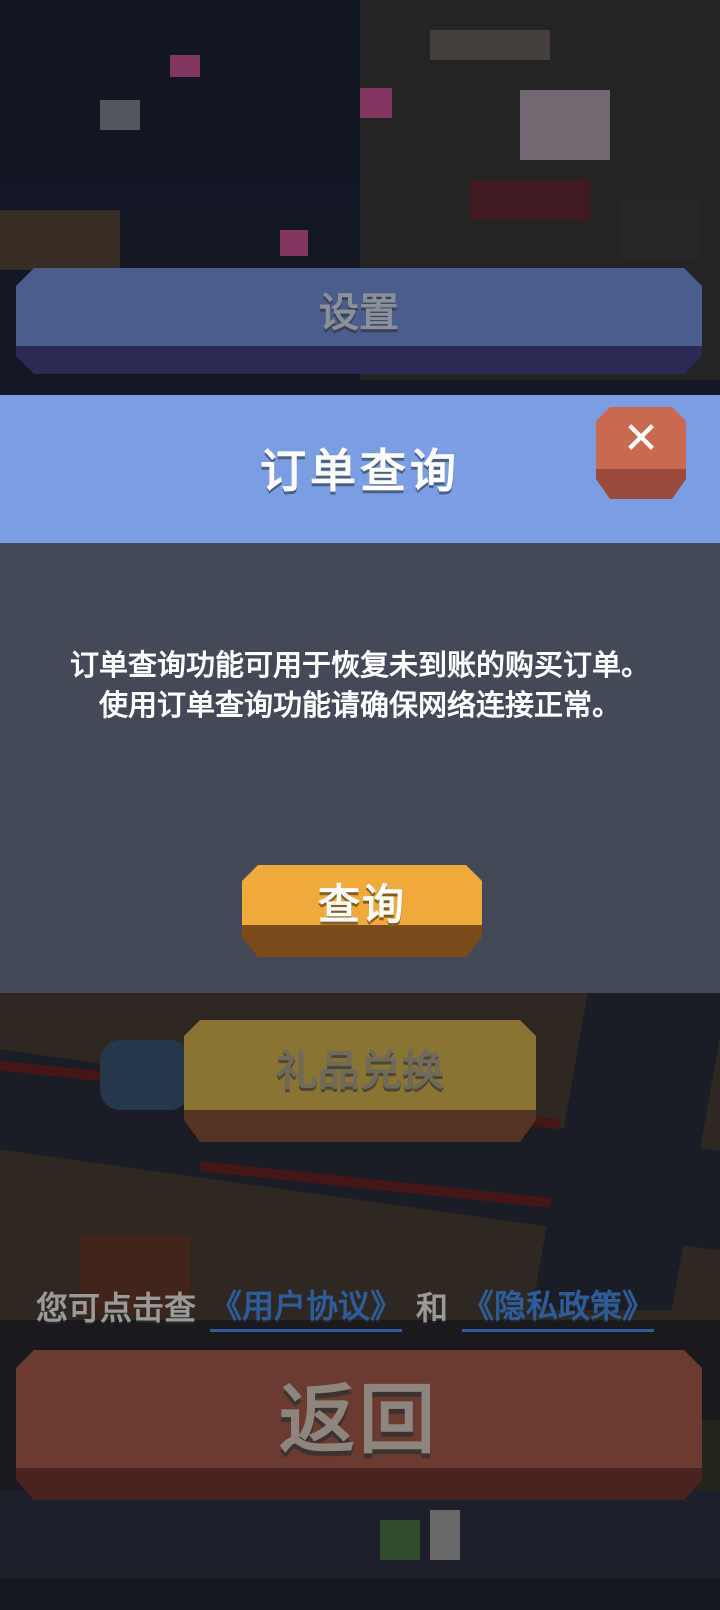 The image size is (720, 1610). What do you see at coordinates (360, 1594) in the screenshot?
I see `bottom-bar` at bounding box center [360, 1594].